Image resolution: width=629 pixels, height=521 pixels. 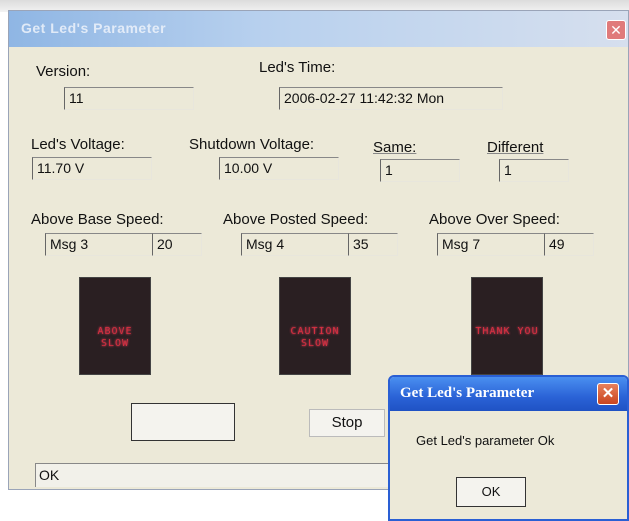 What do you see at coordinates (485, 440) in the screenshot?
I see `dialog-message: Get Led's parameter Ok` at bounding box center [485, 440].